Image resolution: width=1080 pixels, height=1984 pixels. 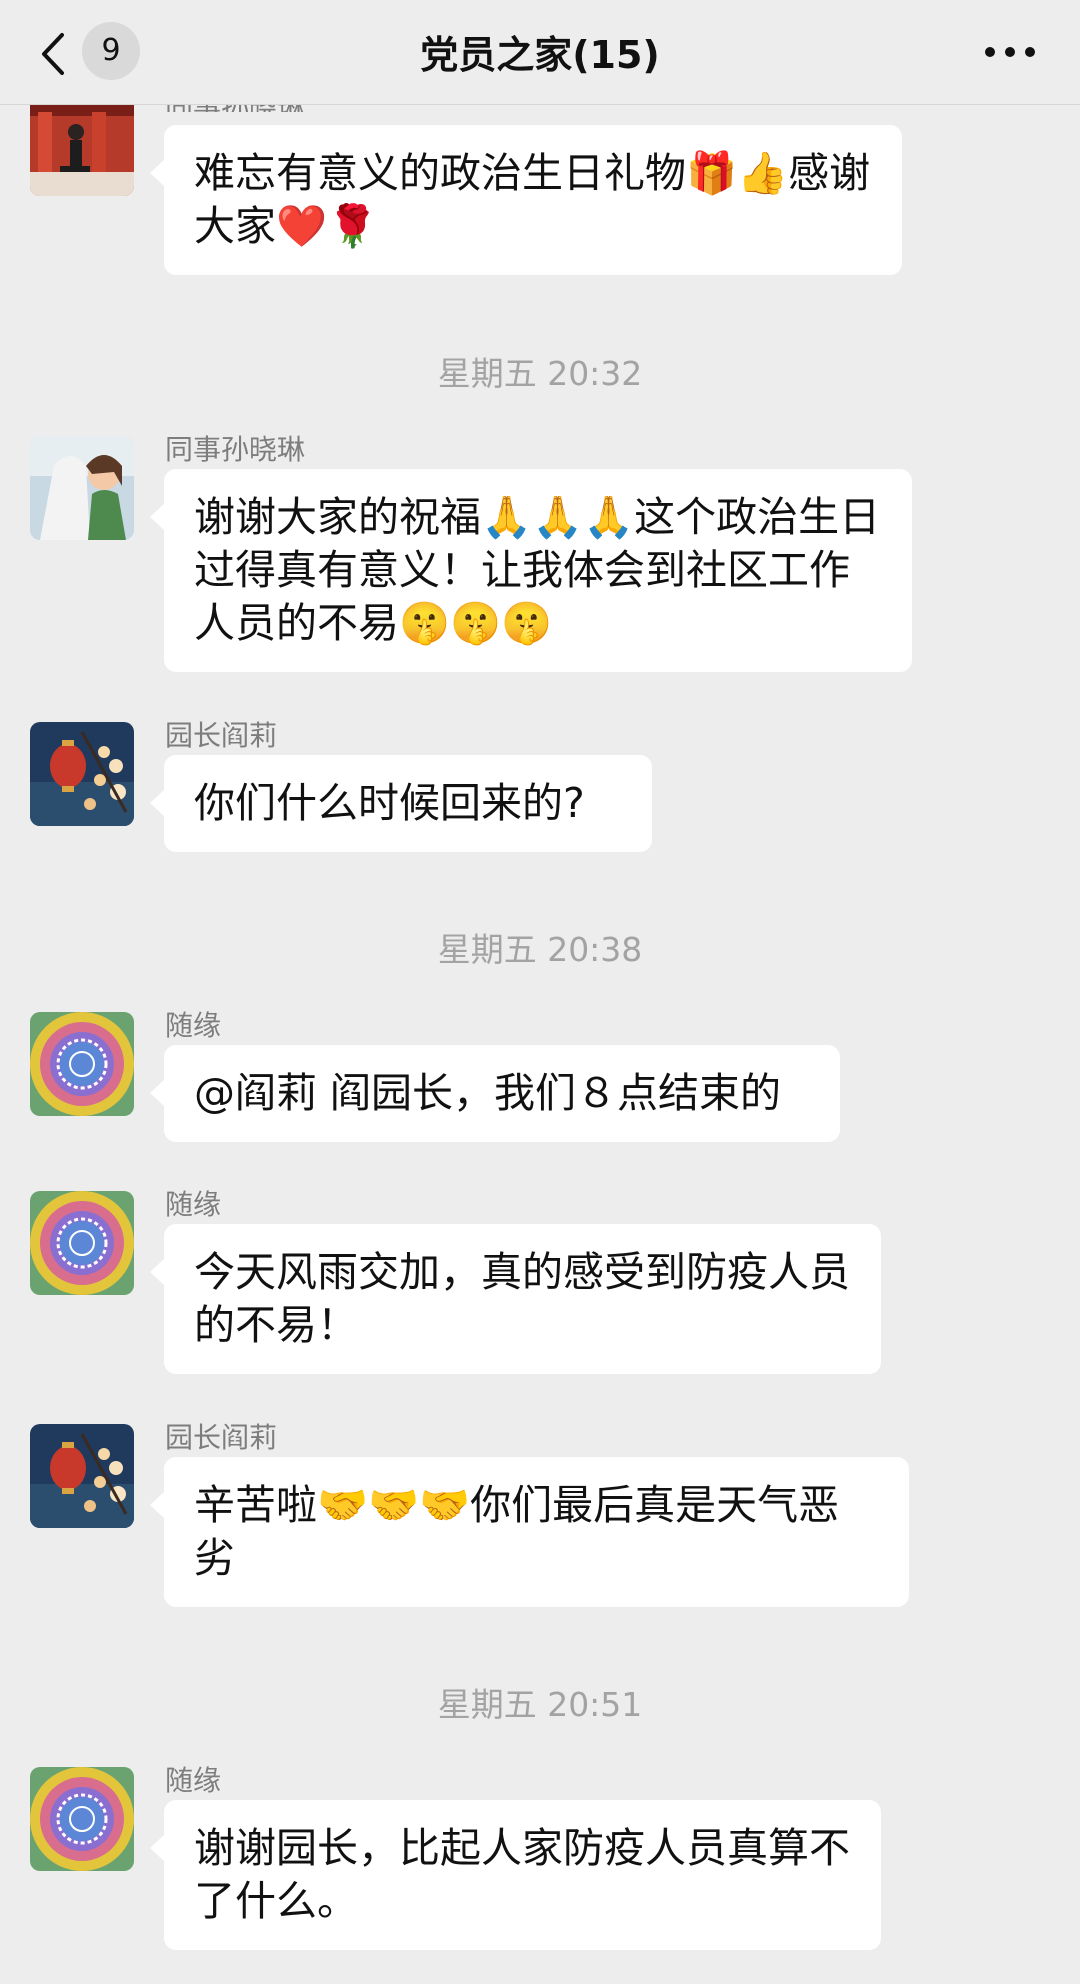 I want to click on message-bubble: 谢谢园长，比起人家防疫人员真算不了什么。, so click(x=515, y=1875).